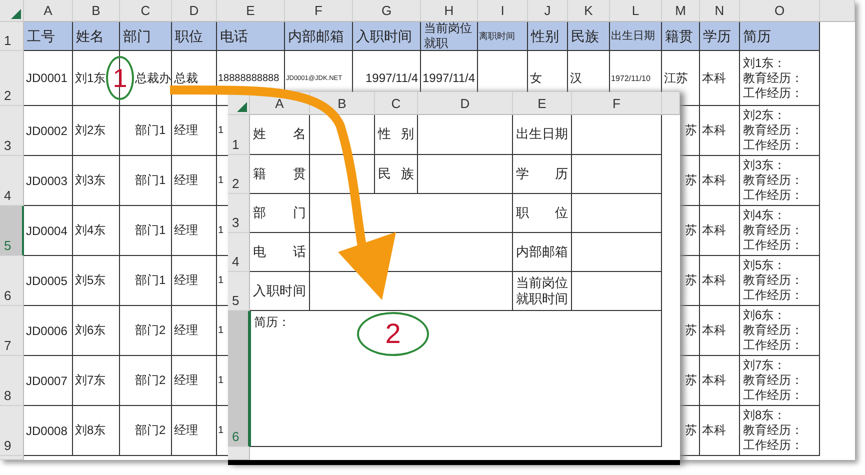 This screenshot has width=865, height=475. What do you see at coordinates (764, 215) in the screenshot?
I see `cell-text: 刘4东：` at bounding box center [764, 215].